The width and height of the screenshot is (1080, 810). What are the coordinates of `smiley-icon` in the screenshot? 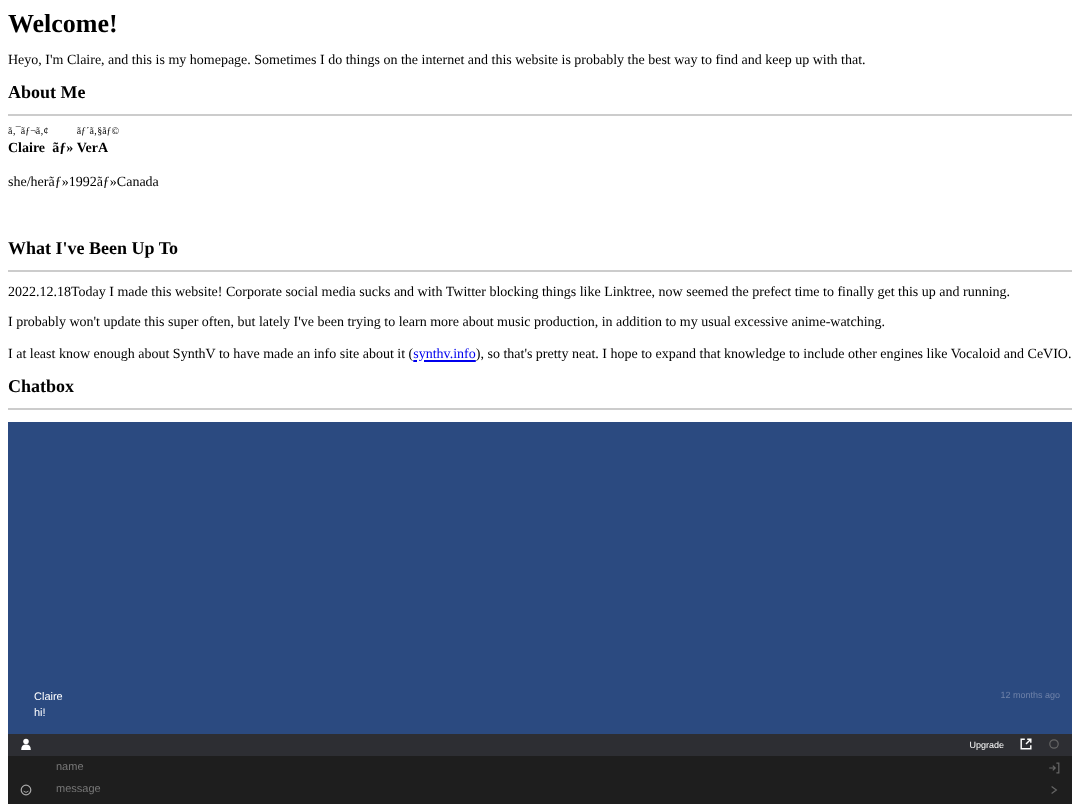 It's located at (26, 790).